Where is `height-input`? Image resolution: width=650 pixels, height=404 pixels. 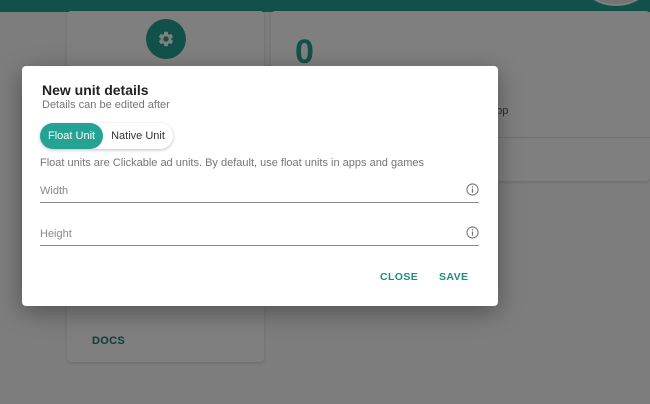
height-input is located at coordinates (245, 234).